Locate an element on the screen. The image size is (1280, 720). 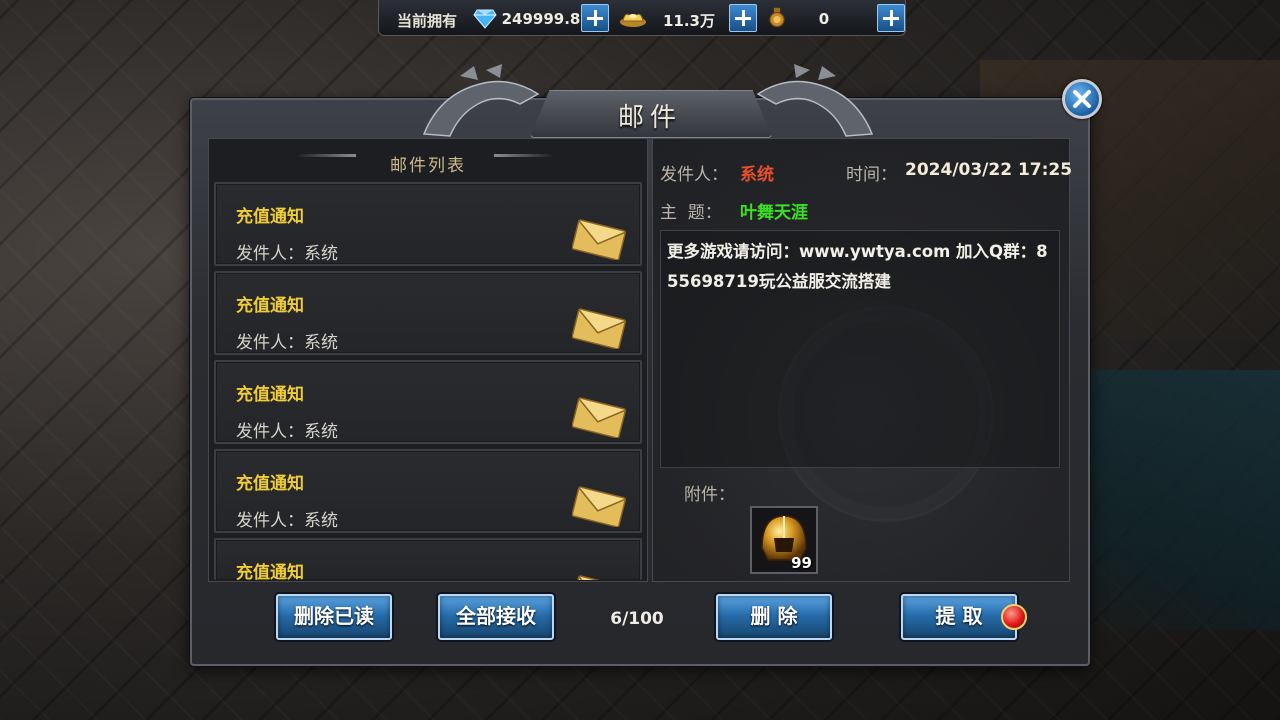
mail-list-header: 邮件列表 is located at coordinates (428, 166).